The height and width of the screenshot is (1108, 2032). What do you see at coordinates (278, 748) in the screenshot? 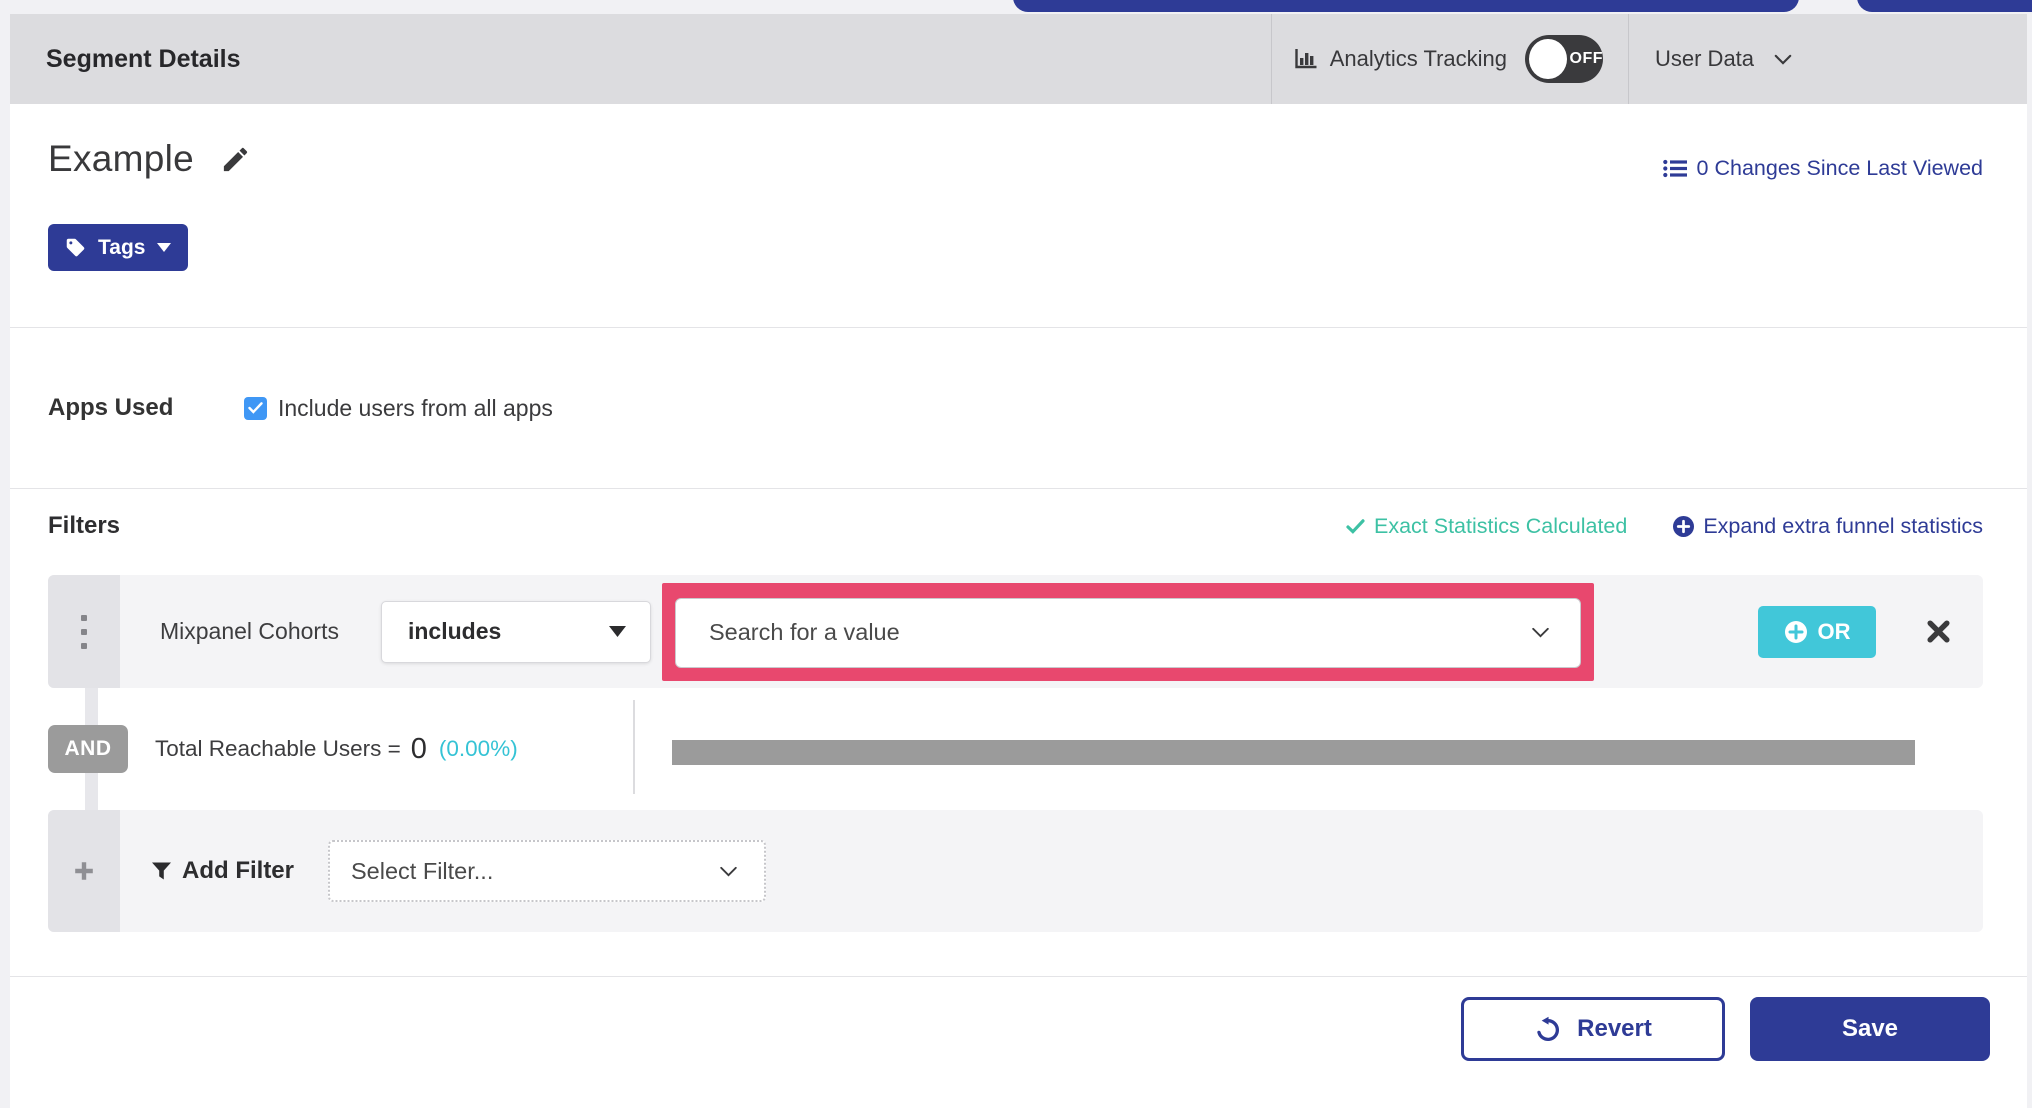
I see `reachable-users-label: Total Reachable Users =` at bounding box center [278, 748].